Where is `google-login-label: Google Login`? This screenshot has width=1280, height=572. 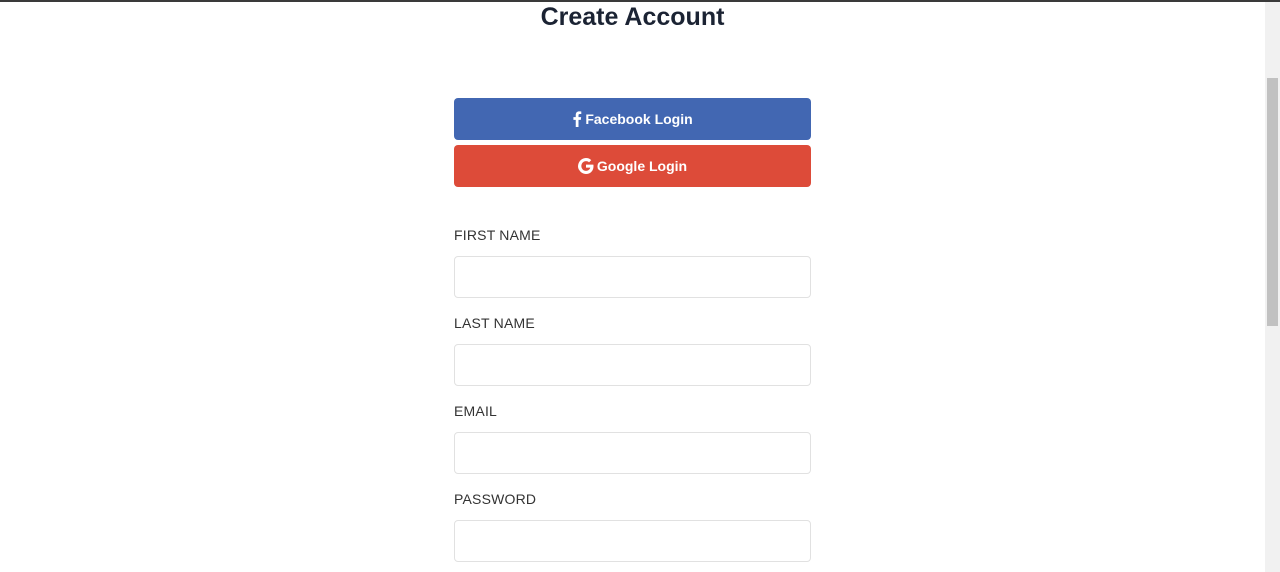
google-login-label: Google Login is located at coordinates (642, 166).